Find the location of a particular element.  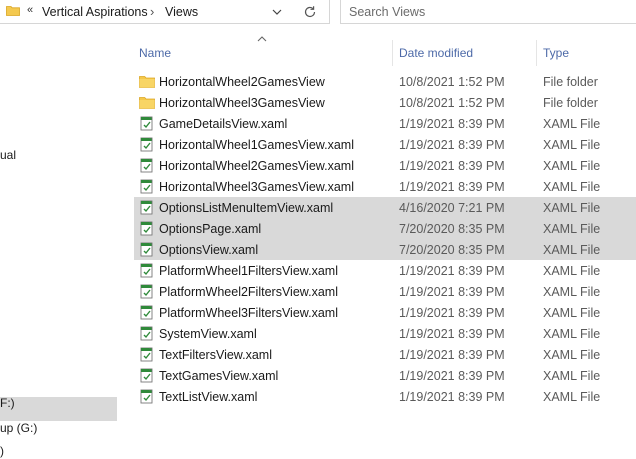

sort-ascending-icon is located at coordinates (262, 39).